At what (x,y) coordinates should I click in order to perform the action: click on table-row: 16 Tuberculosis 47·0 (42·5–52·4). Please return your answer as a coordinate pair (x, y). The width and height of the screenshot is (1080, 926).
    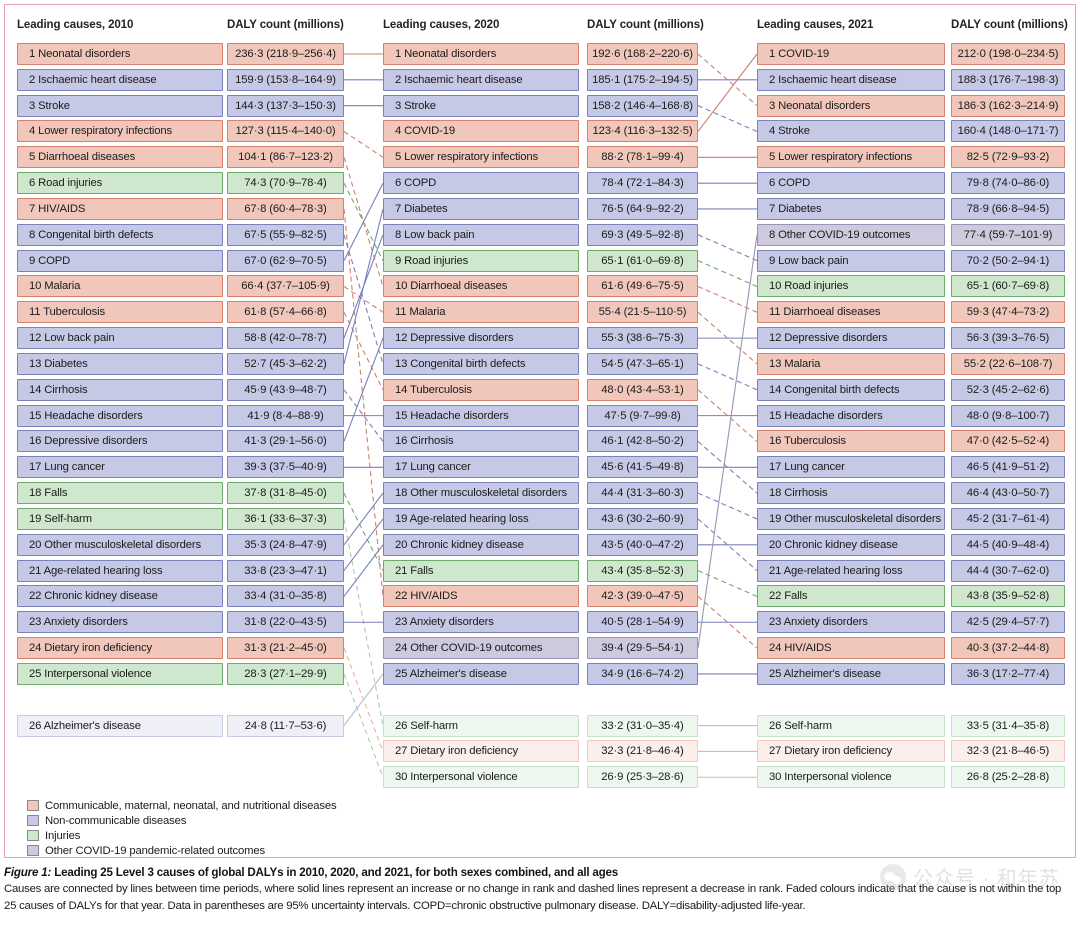
    Looking at the image, I should click on (541, 441).